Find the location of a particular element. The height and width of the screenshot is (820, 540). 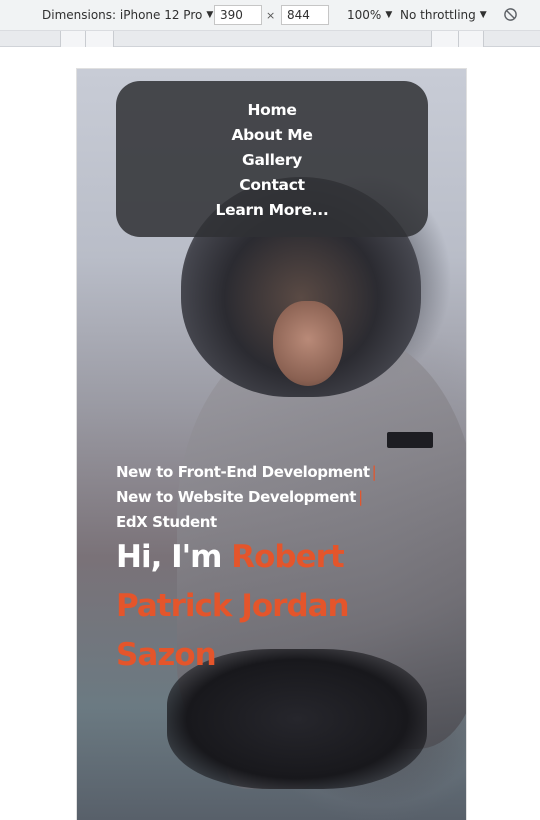

tagline-text: New to Front-End Development is located at coordinates (243, 472).